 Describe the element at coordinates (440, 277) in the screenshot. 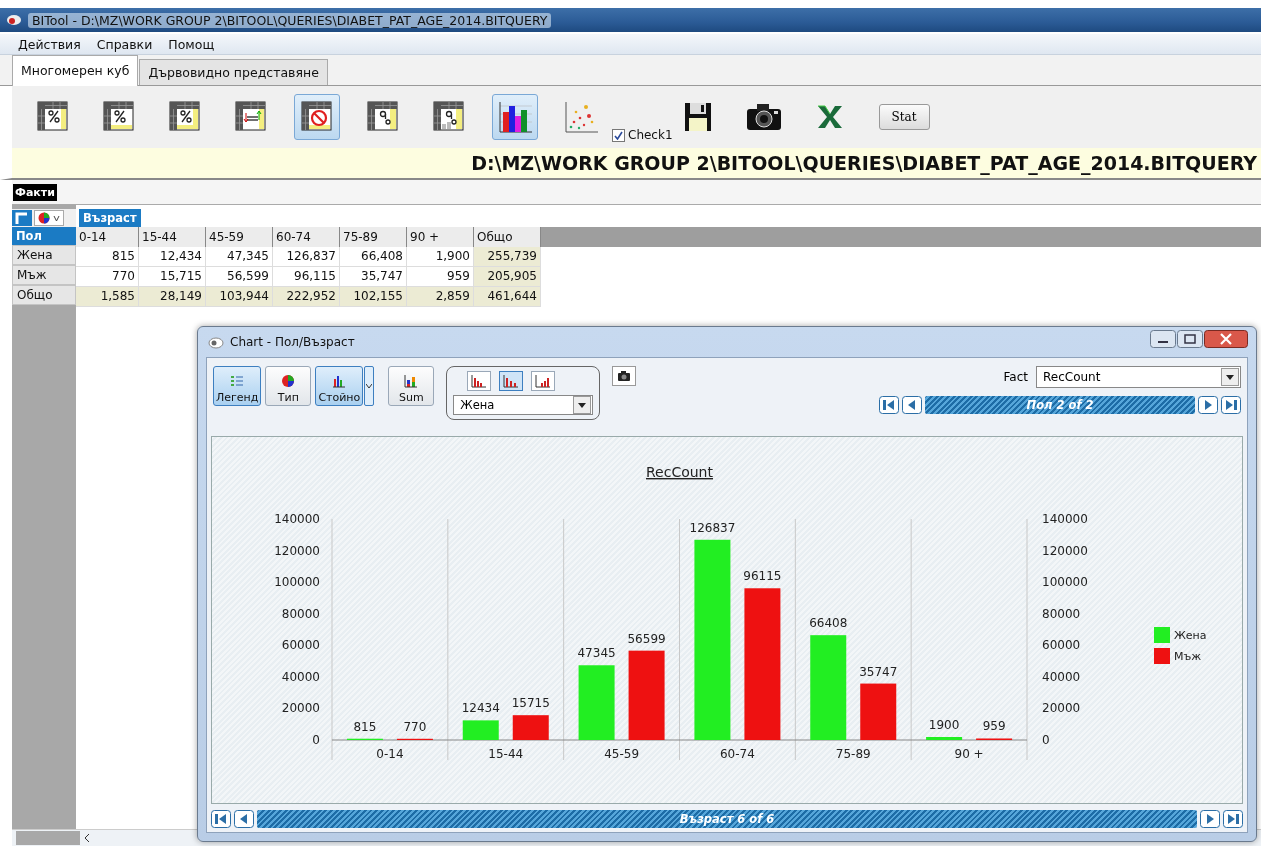

I see `table-cell: 959` at that location.